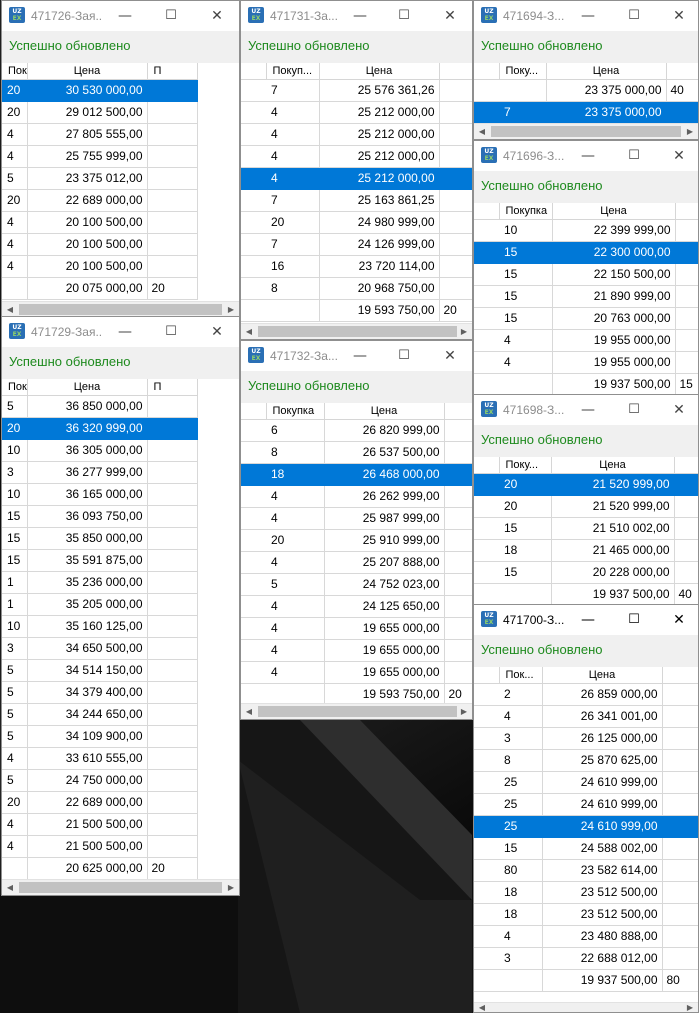 Image resolution: width=699 pixels, height=1013 pixels. Describe the element at coordinates (356, 112) in the screenshot. I see `table-row: 4 25 212 000,00` at that location.